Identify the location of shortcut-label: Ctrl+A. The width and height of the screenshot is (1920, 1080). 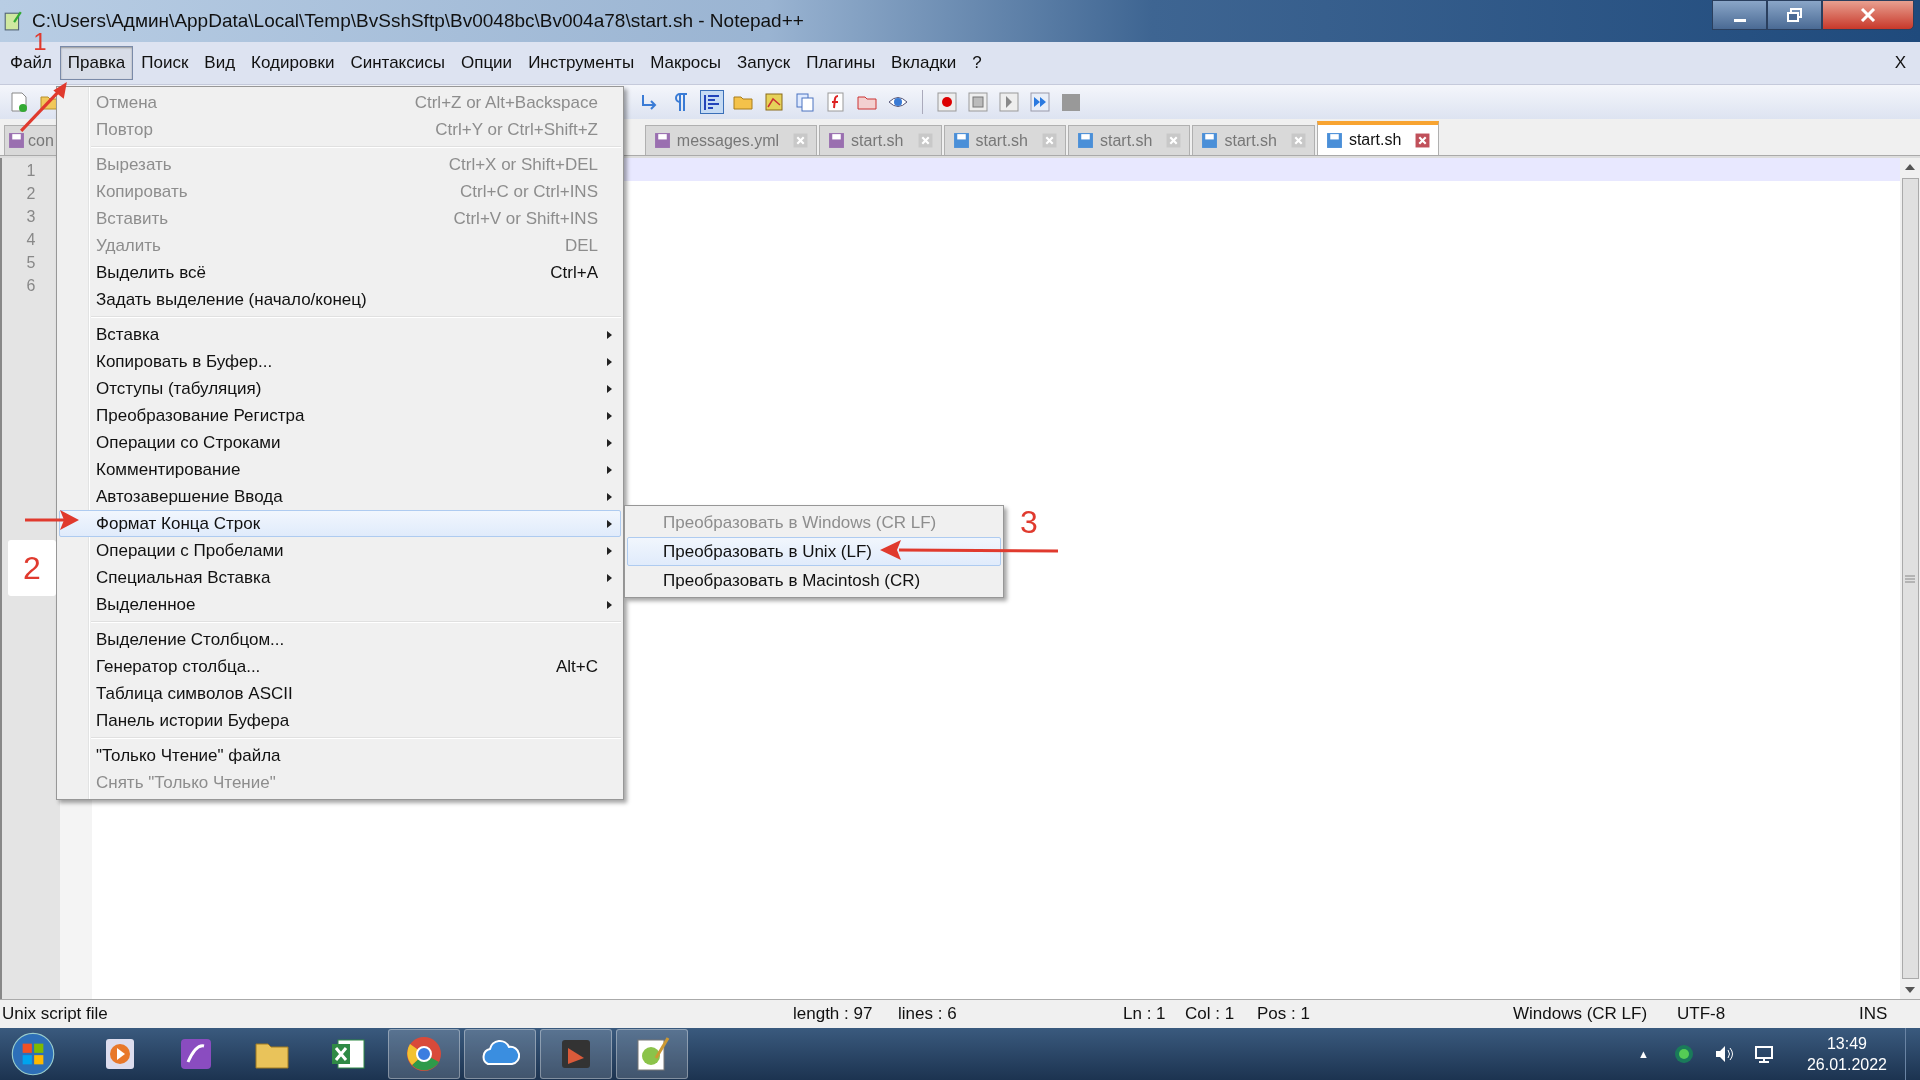
(574, 272).